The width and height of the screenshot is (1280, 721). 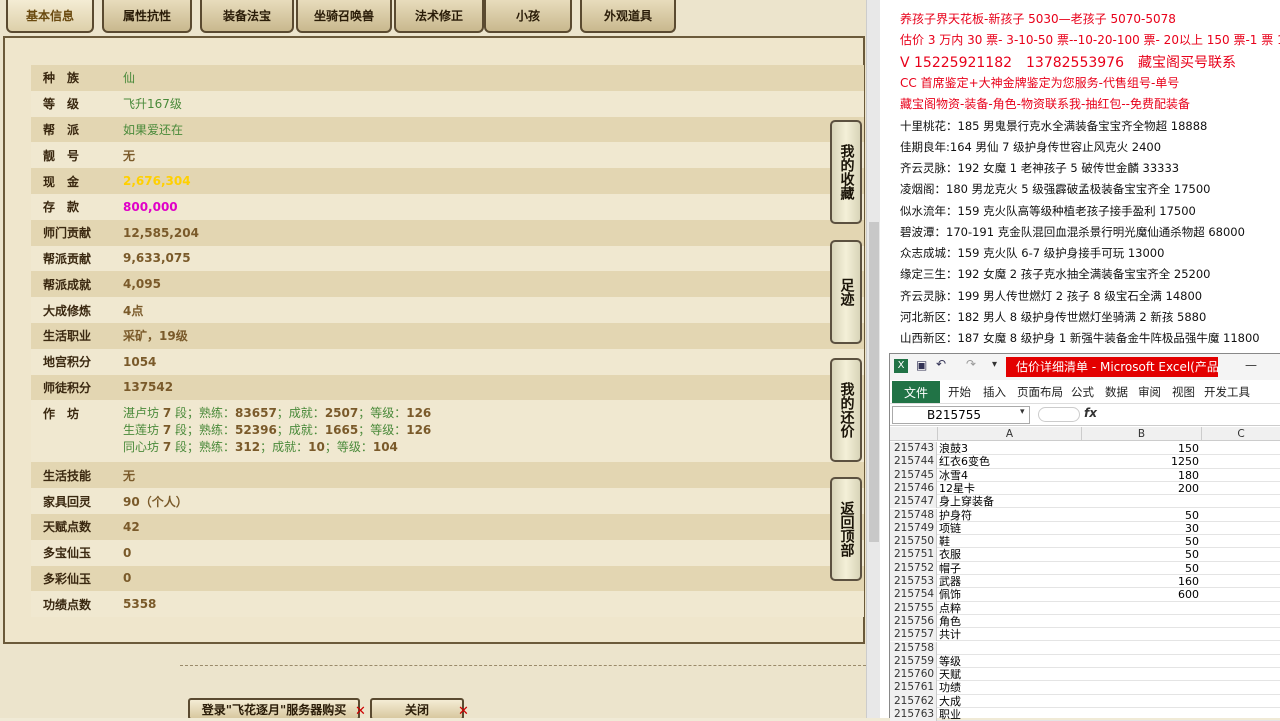 I want to click on table-row: 215761 功绩, so click(x=1085, y=688).